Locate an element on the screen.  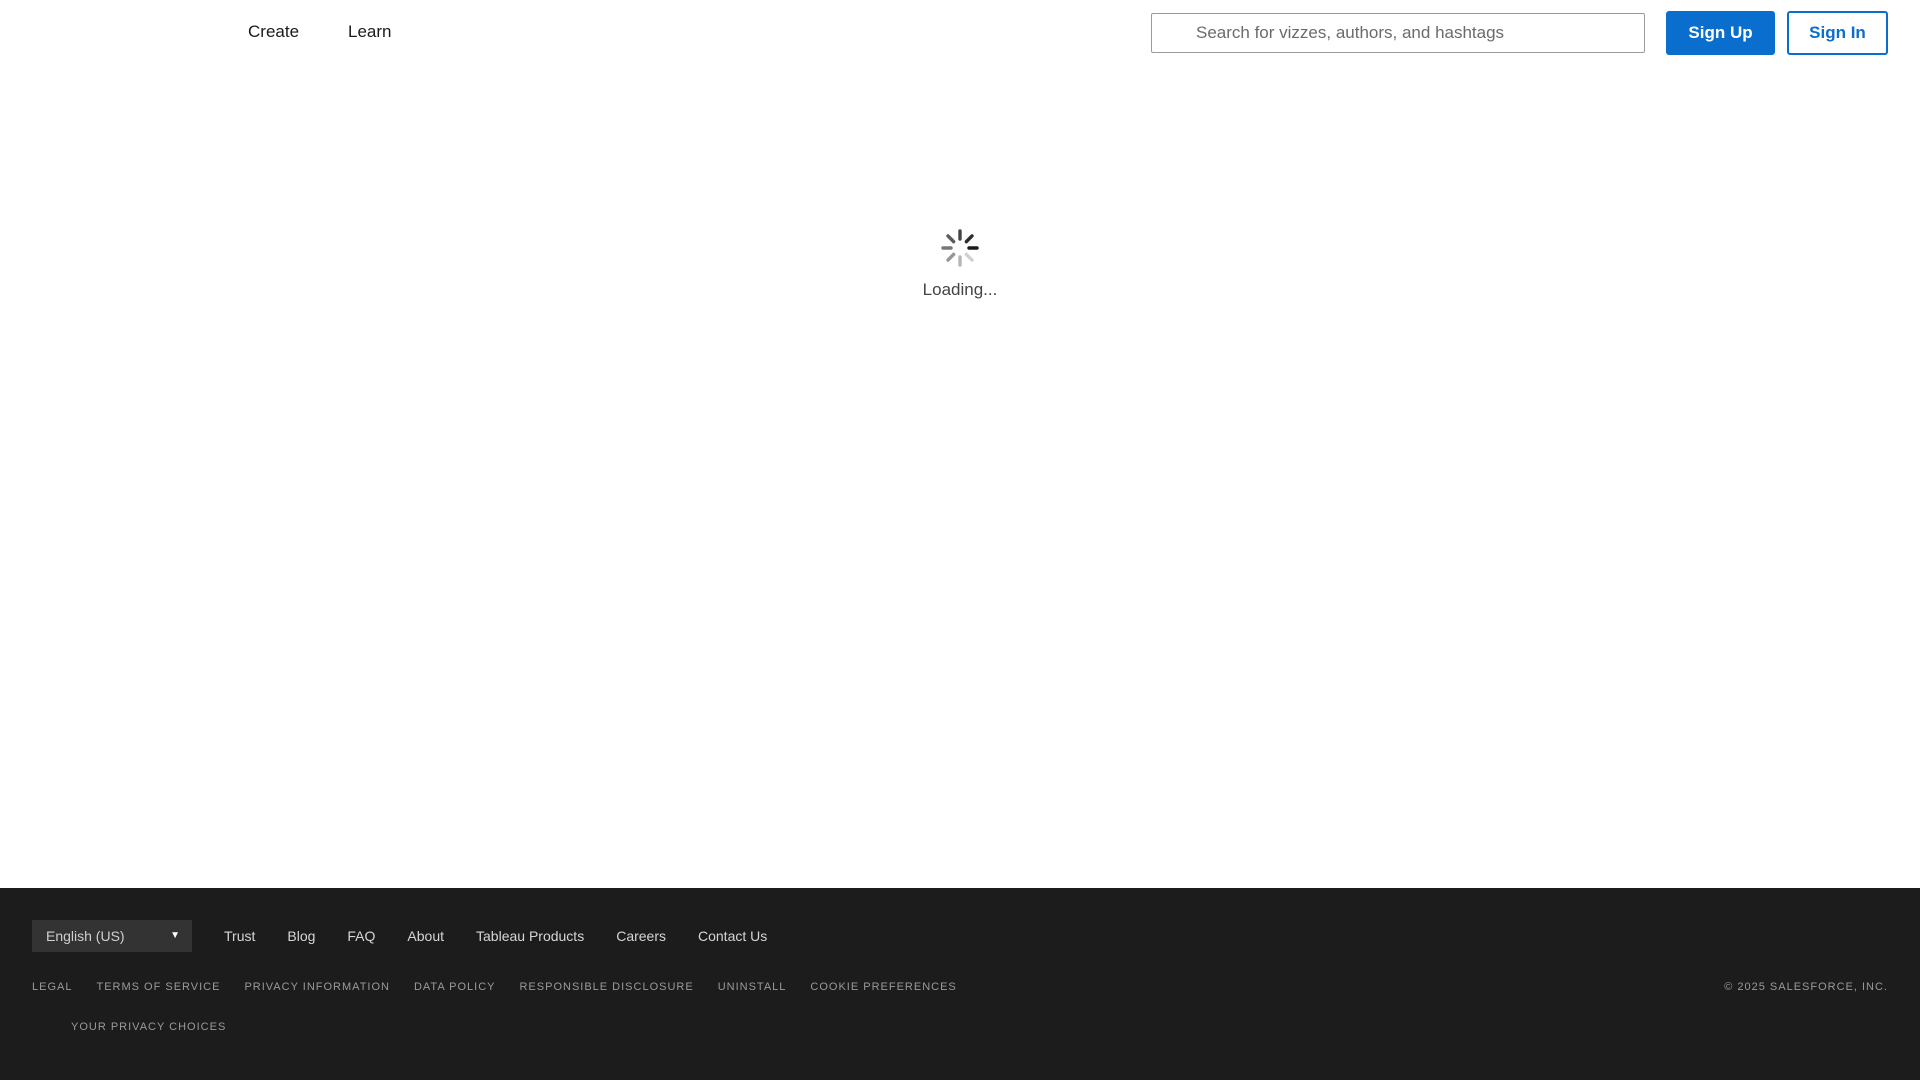
top-header: Create Learn Sign Up Sign In is located at coordinates (960, 33).